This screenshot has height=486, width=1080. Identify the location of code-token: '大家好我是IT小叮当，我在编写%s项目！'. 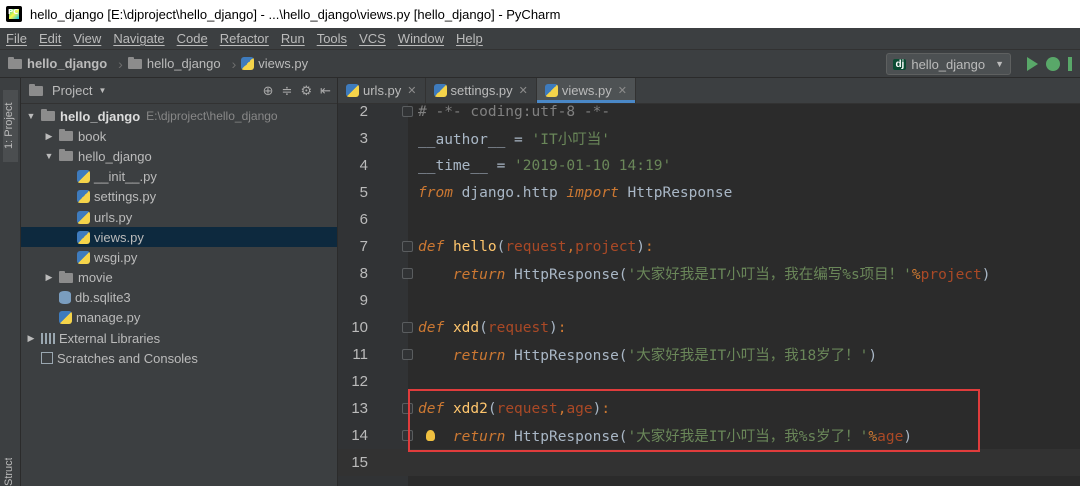
(769, 275).